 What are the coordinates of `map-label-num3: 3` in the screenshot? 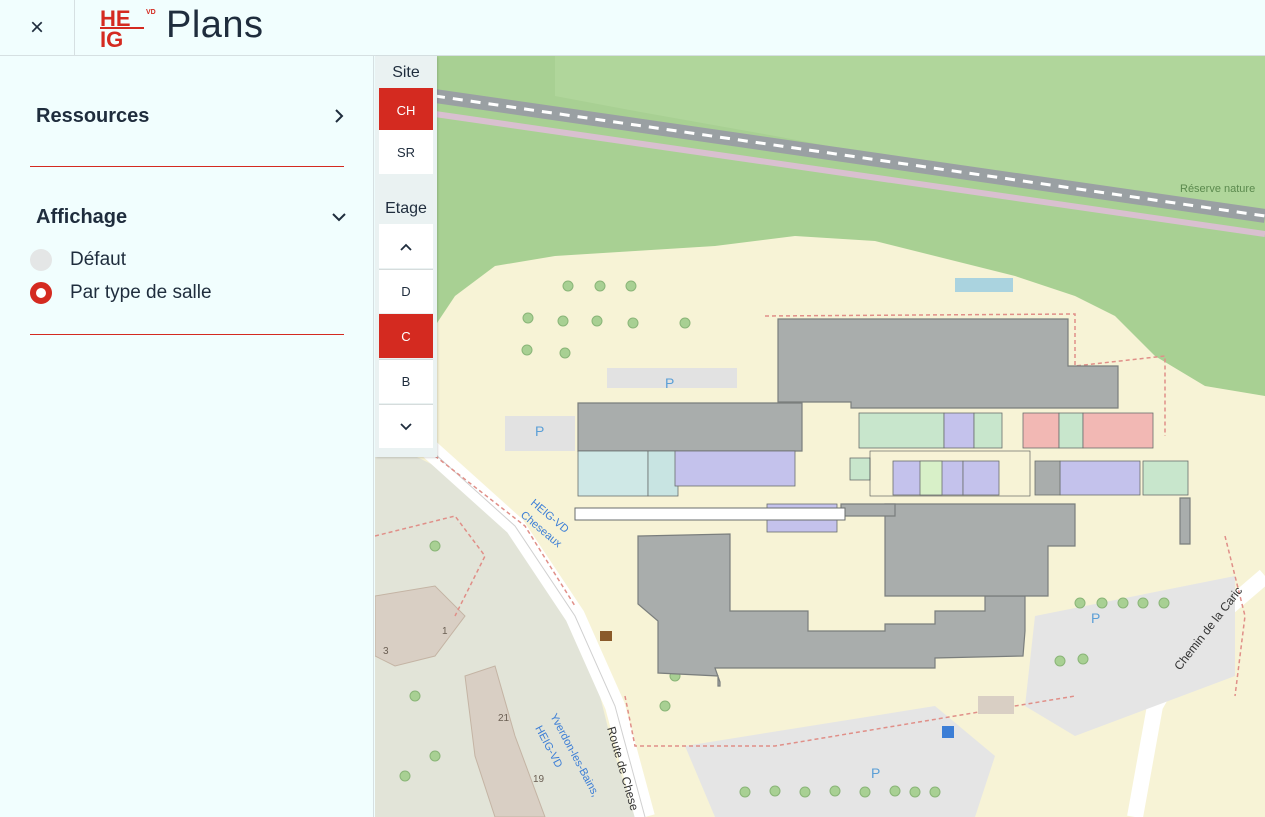 It's located at (386, 651).